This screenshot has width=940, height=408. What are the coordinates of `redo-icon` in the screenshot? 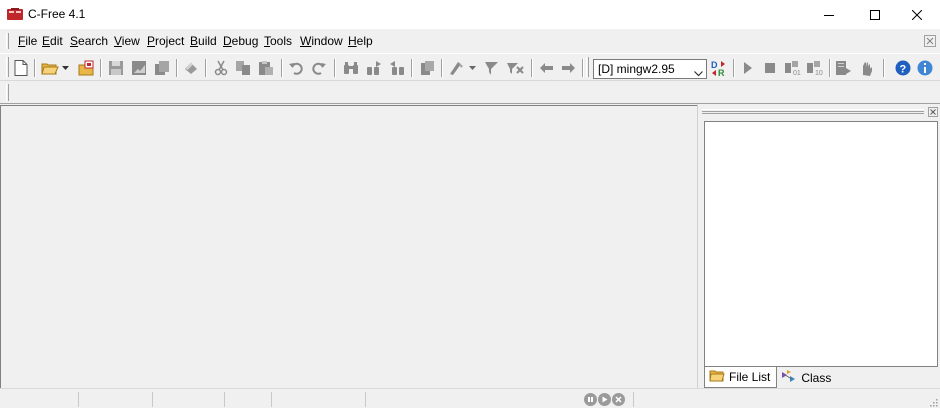 It's located at (319, 68).